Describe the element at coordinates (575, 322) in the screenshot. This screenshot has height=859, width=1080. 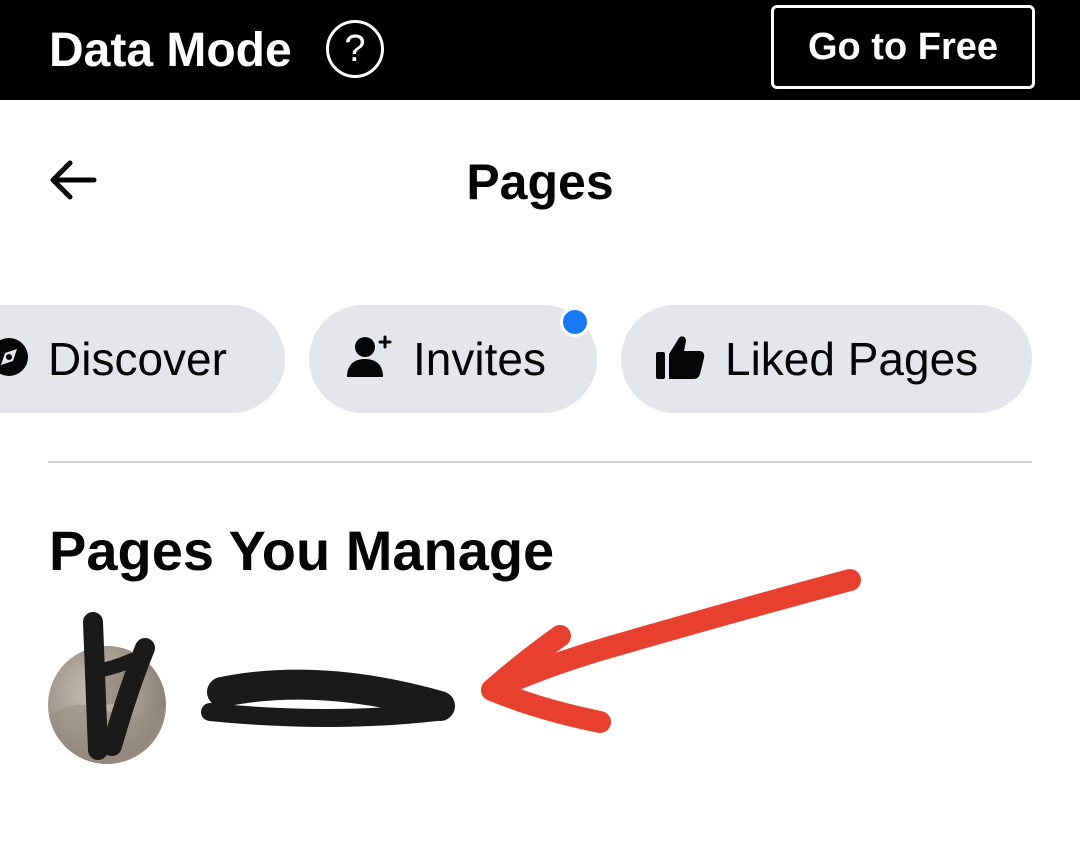
I see `notification-dot` at that location.